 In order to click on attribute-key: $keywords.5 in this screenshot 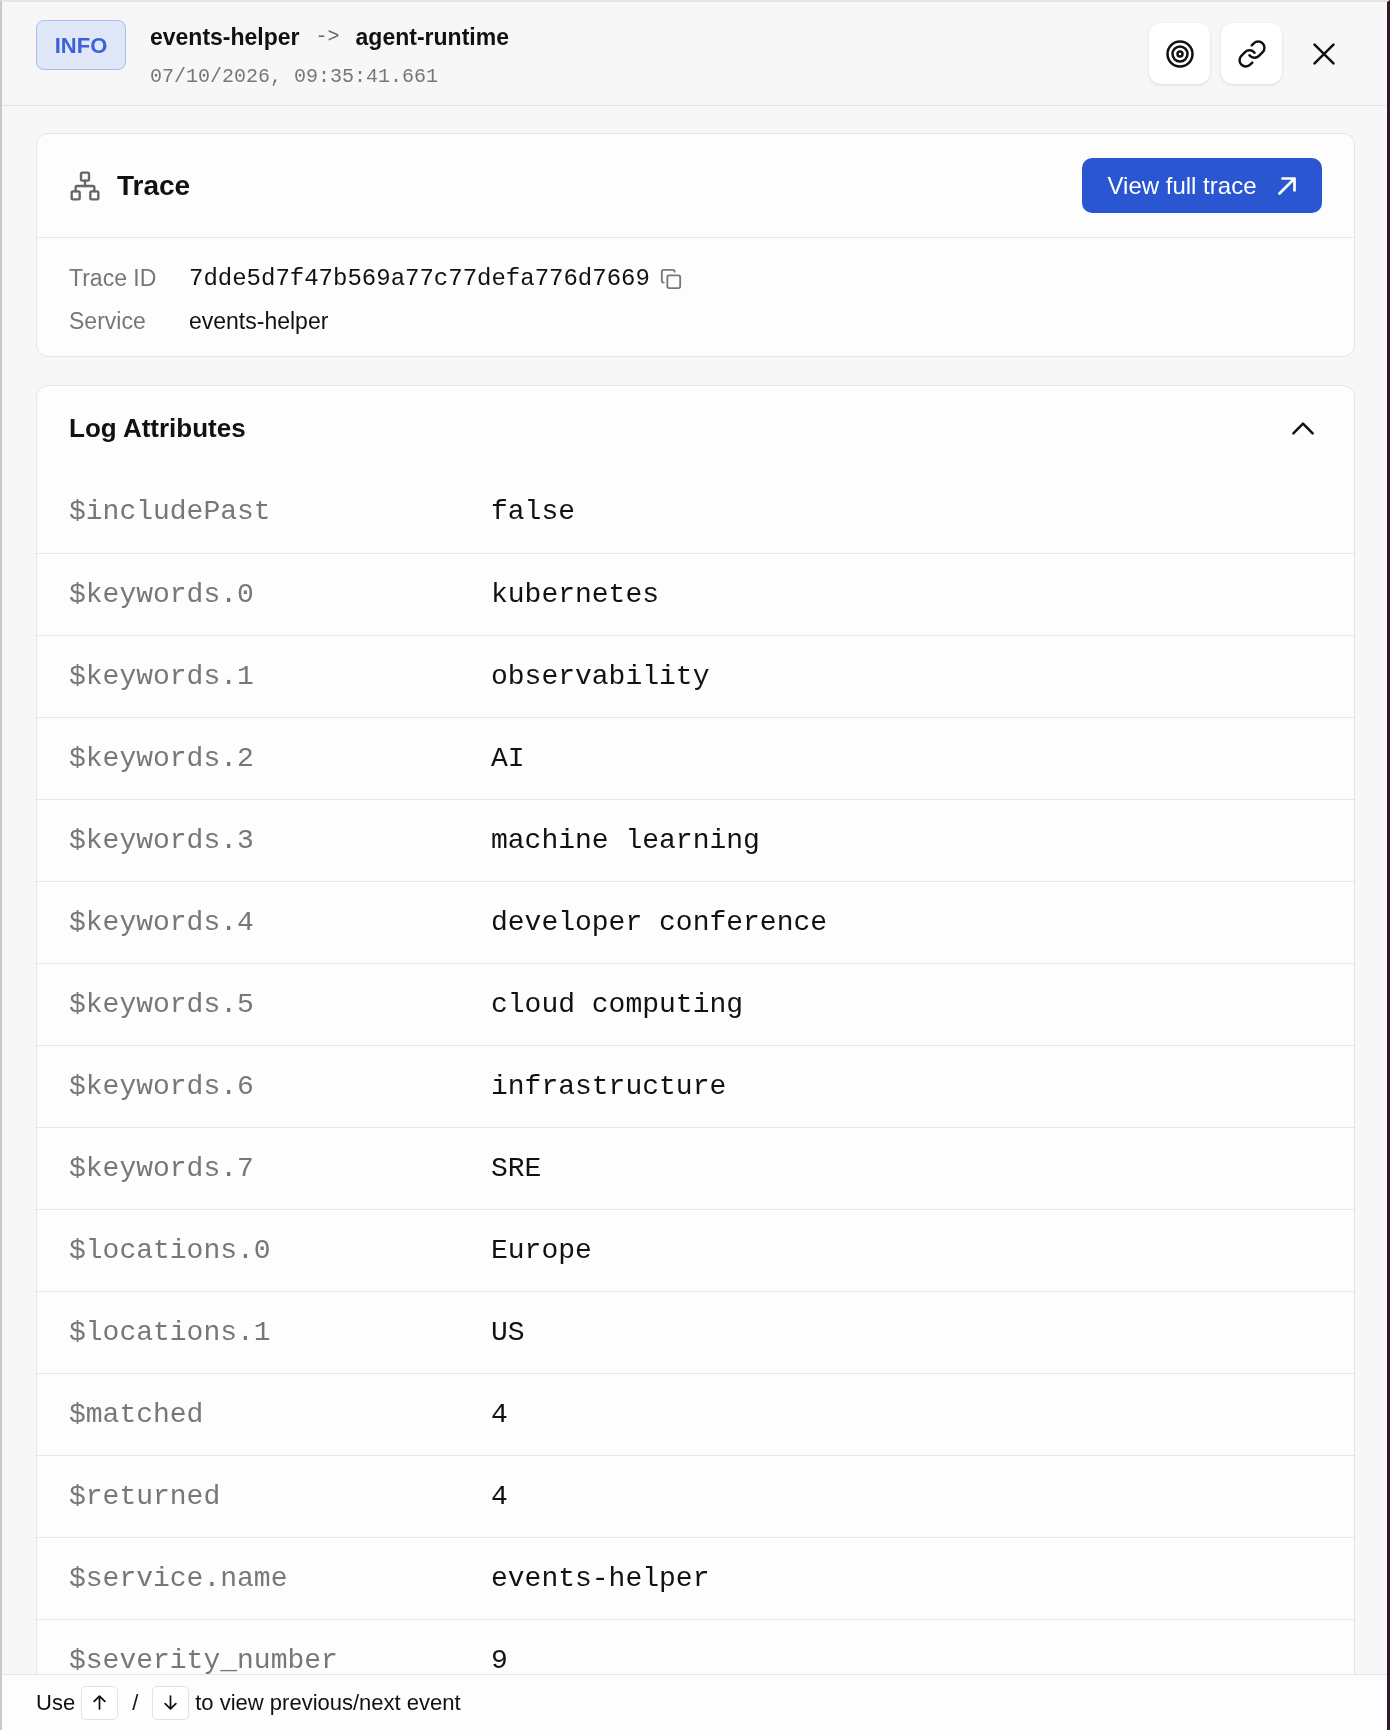, I will do `click(280, 1004)`.